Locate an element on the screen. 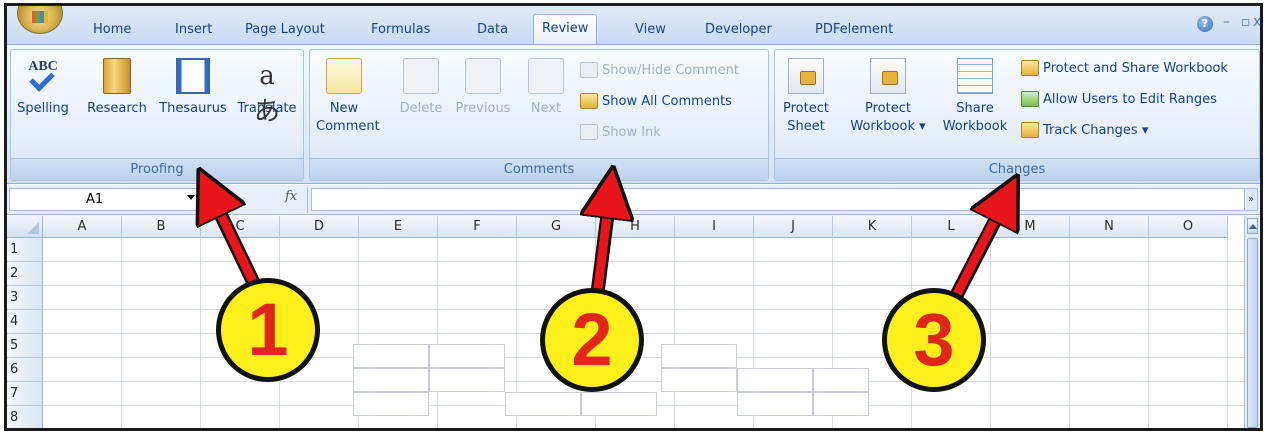 Image resolution: width=1267 pixels, height=434 pixels. next-comment-button: Next is located at coordinates (546, 88).